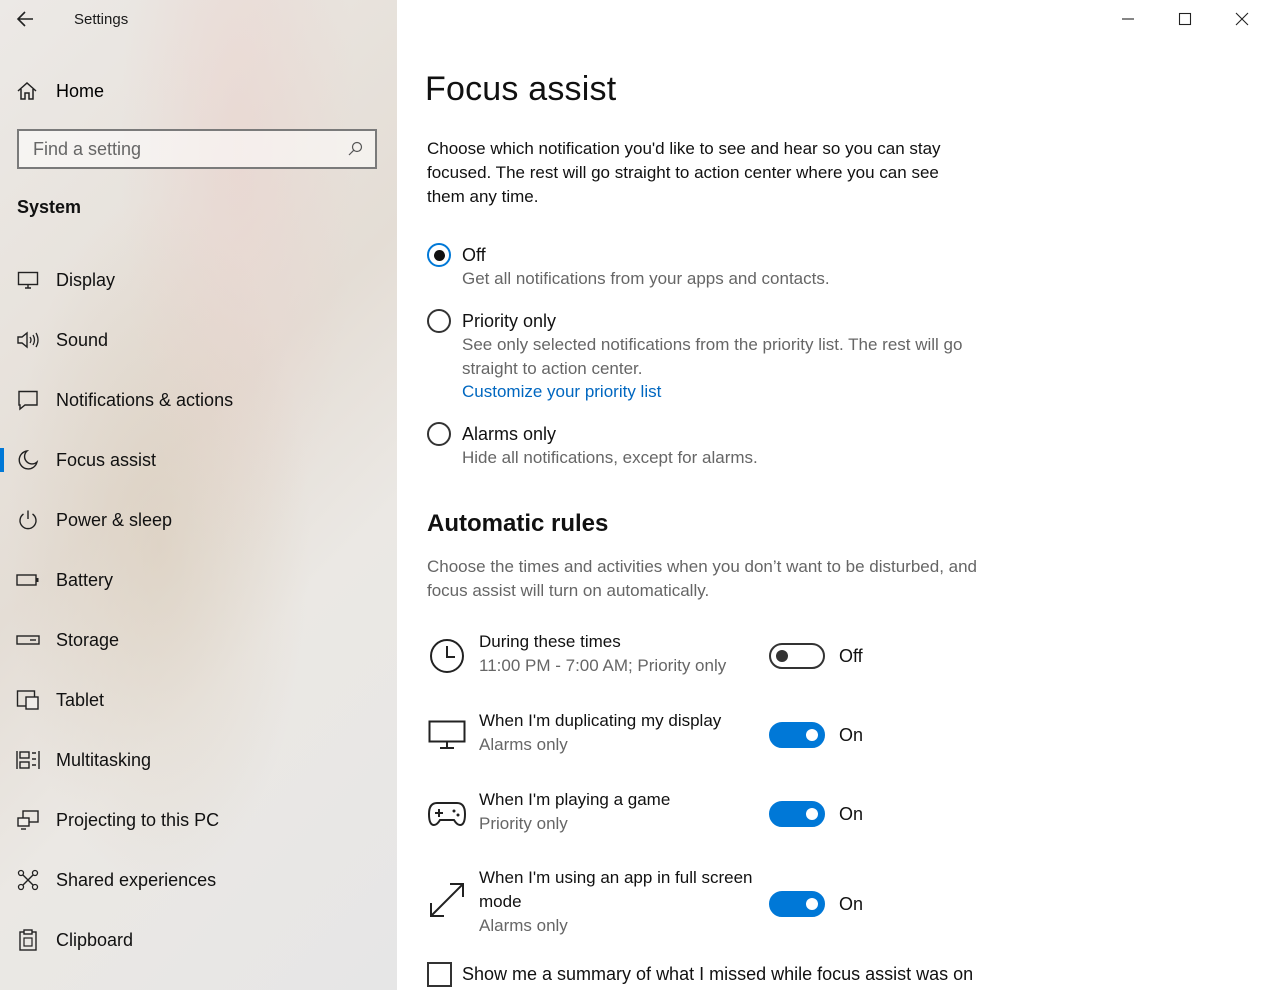 The image size is (1270, 990). Describe the element at coordinates (687, 816) in the screenshot. I see `rule-playing-game: When I'm playing a game Priority only On` at that location.